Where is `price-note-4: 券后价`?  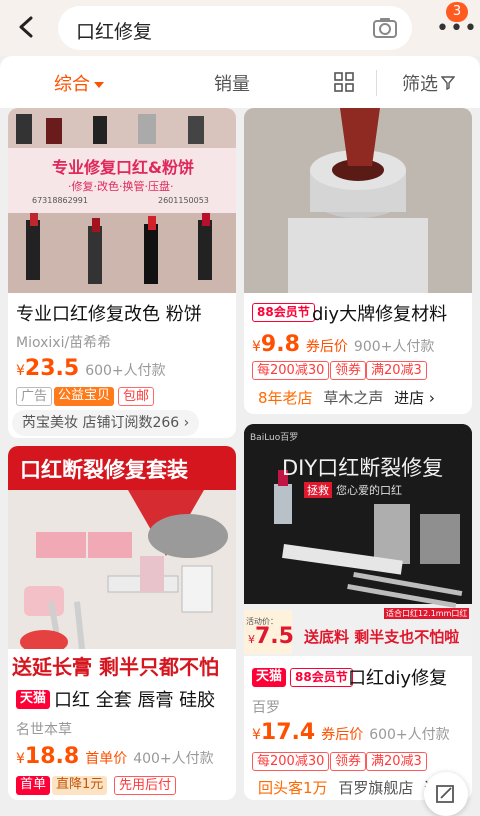 price-note-4: 券后价 is located at coordinates (342, 735).